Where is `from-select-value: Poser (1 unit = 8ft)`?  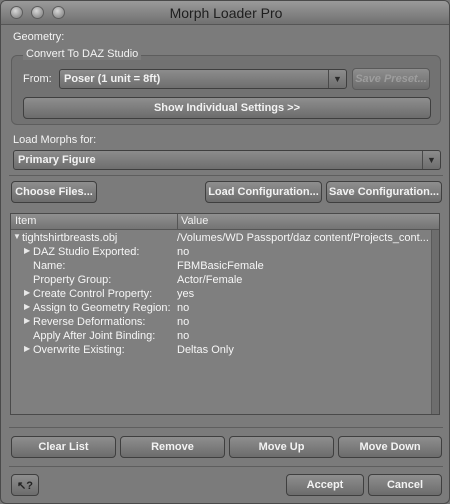 from-select-value: Poser (1 unit = 8ft) is located at coordinates (112, 79).